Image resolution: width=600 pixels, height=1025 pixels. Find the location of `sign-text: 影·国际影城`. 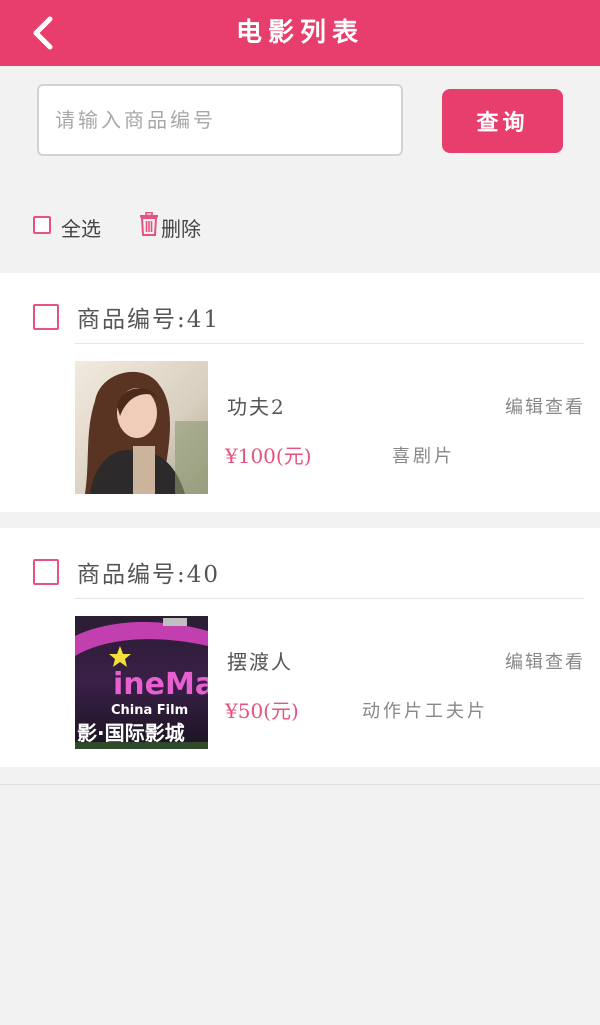

sign-text: 影·国际影城 is located at coordinates (131, 733).